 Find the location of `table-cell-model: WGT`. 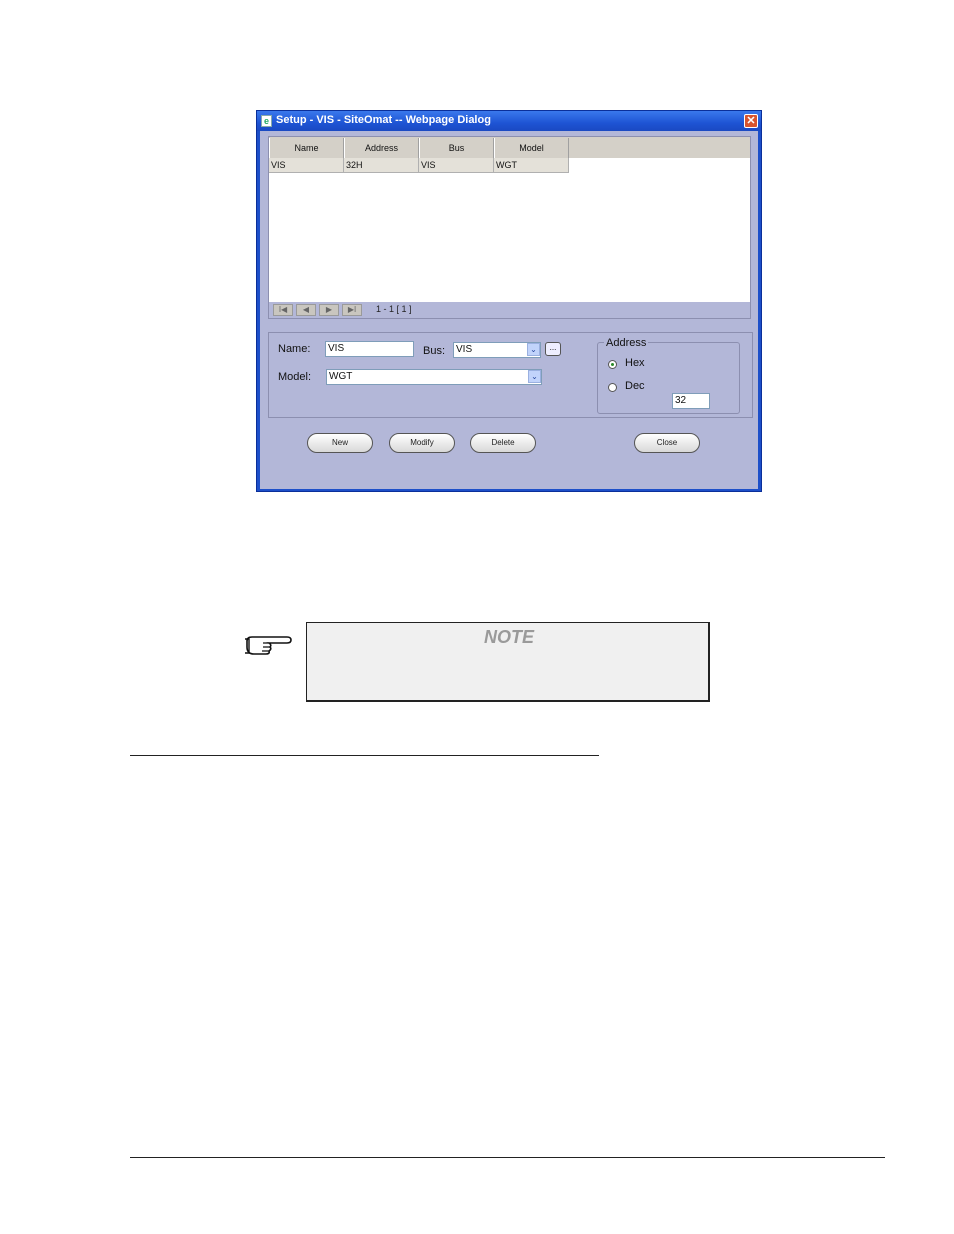

table-cell-model: WGT is located at coordinates (531, 165).